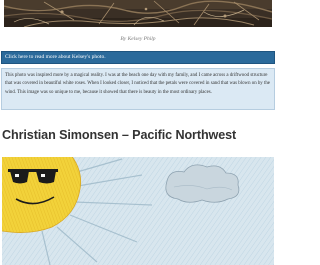 This screenshot has height=265, width=320. I want to click on photo-credit: By Kelsey Philp, so click(138, 39).